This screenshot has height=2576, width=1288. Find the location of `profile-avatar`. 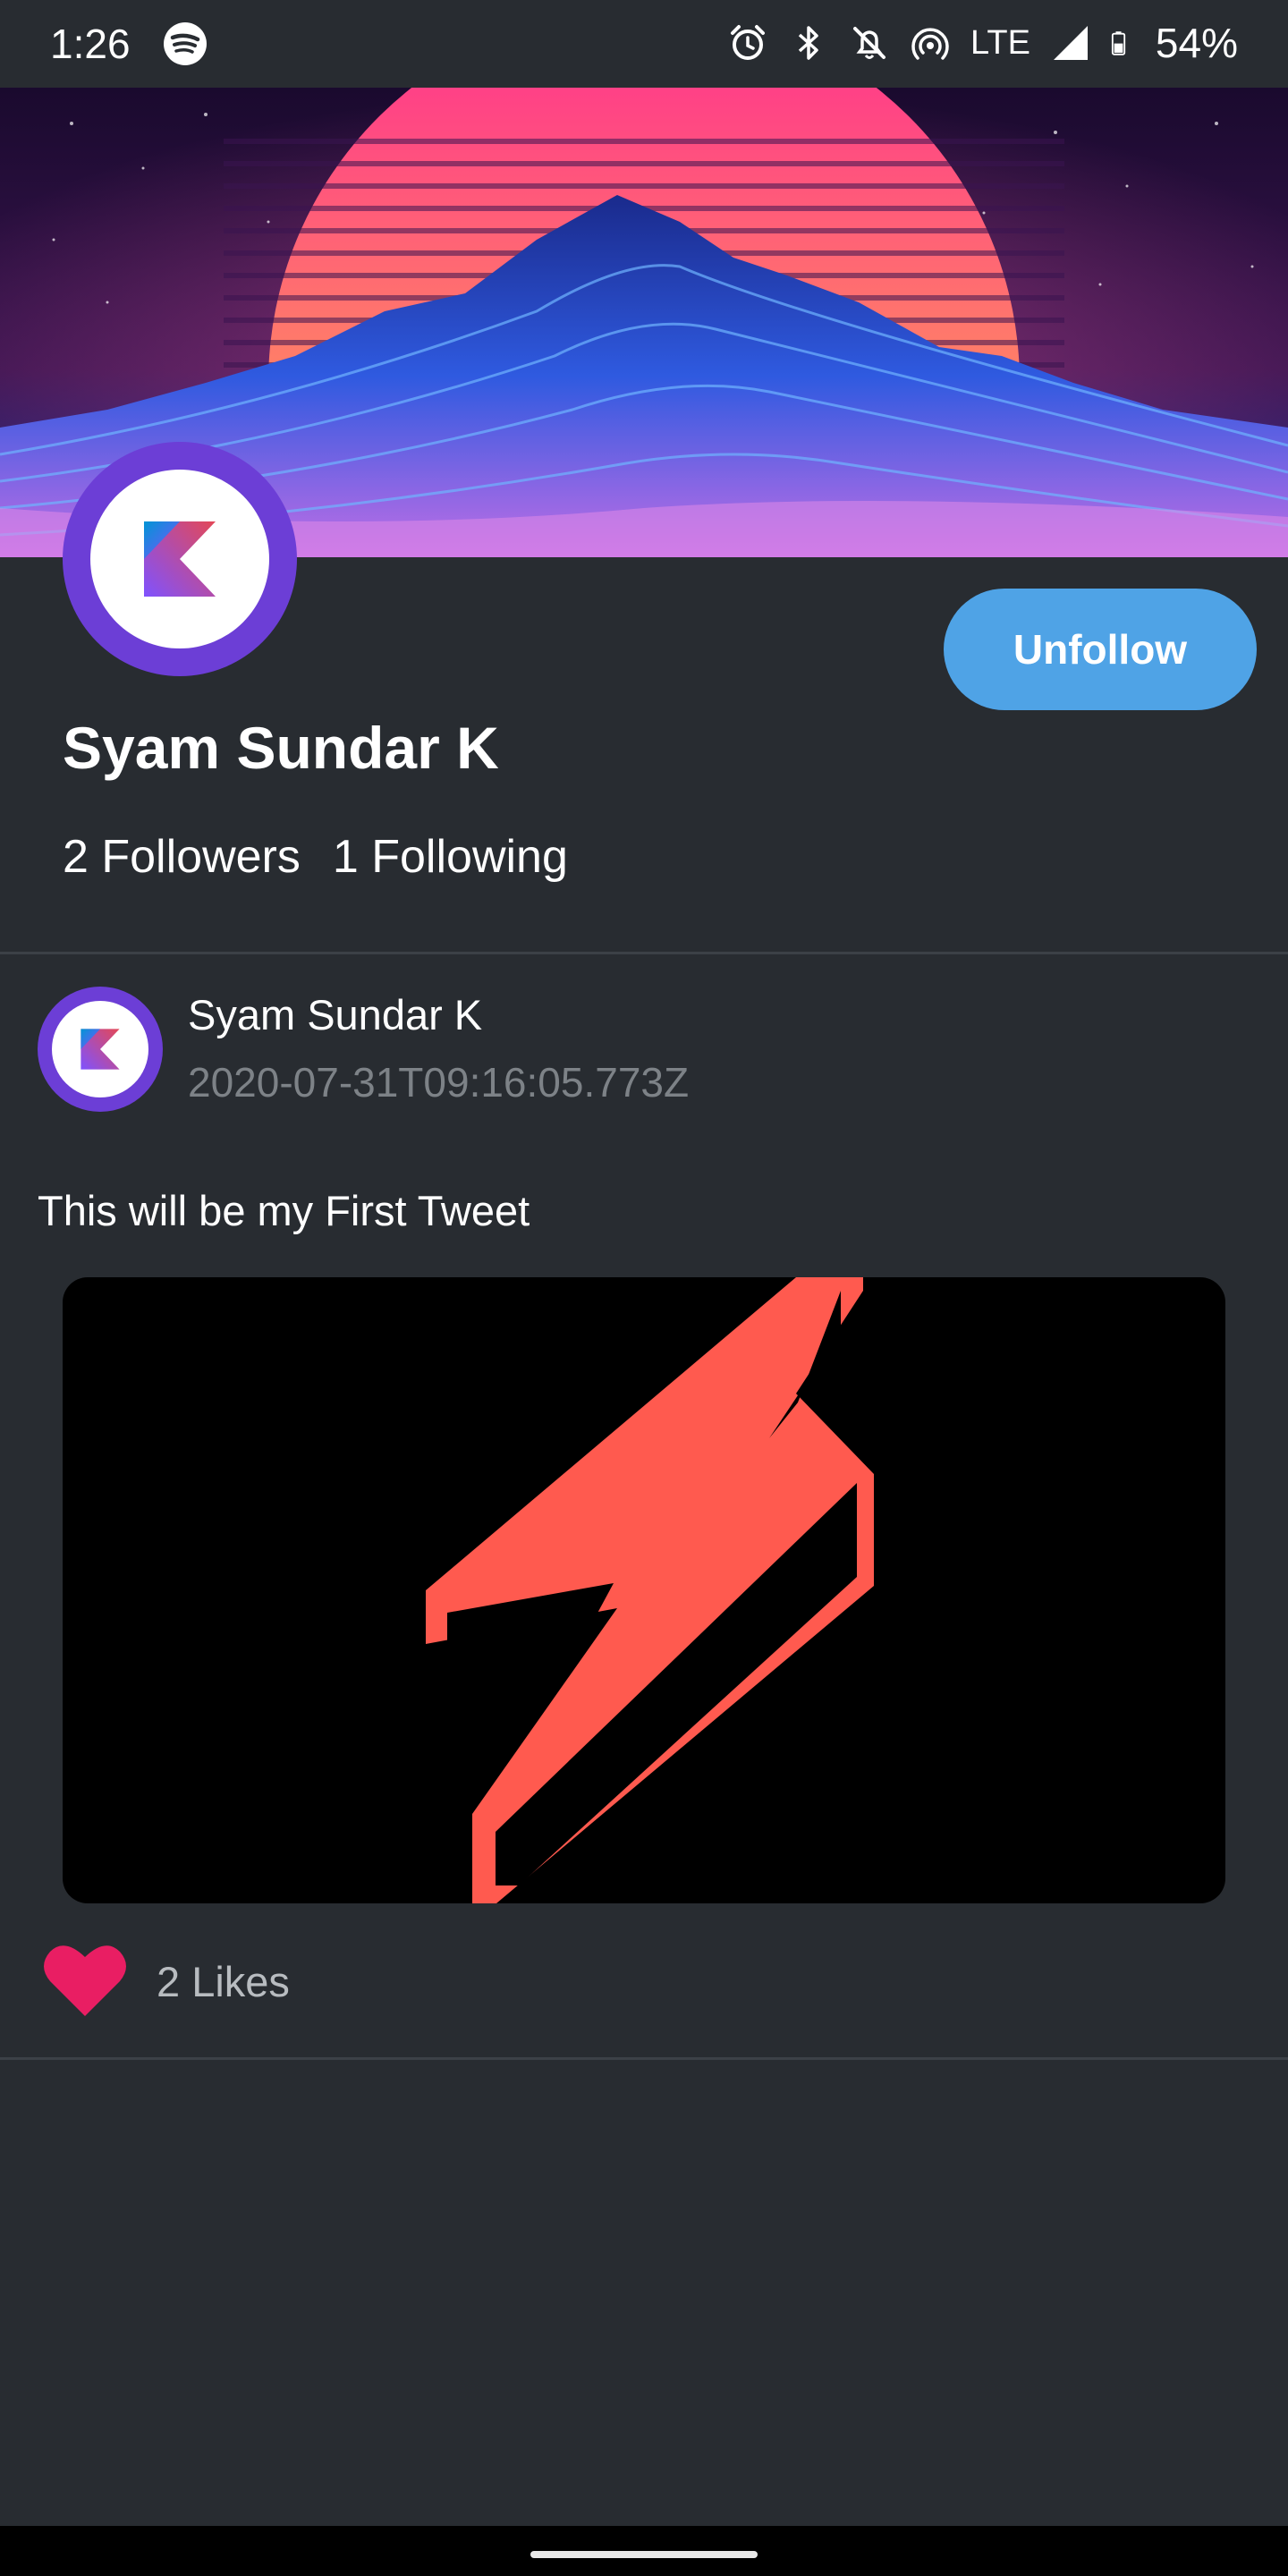

profile-avatar is located at coordinates (180, 559).